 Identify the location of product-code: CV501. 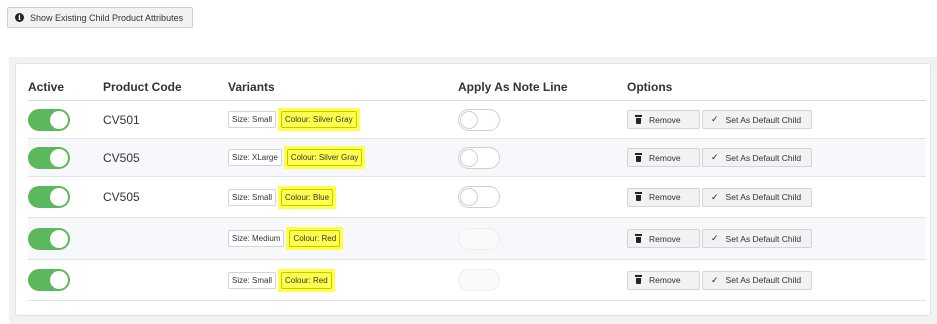
(121, 119).